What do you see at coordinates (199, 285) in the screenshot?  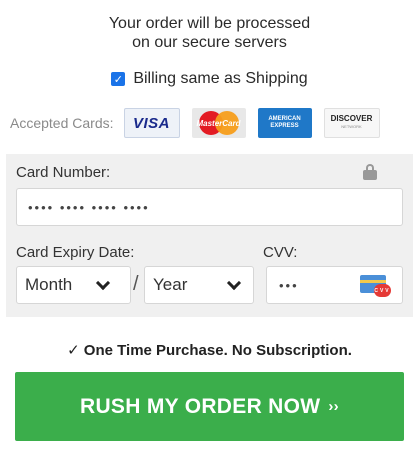 I see `year-select: Year` at bounding box center [199, 285].